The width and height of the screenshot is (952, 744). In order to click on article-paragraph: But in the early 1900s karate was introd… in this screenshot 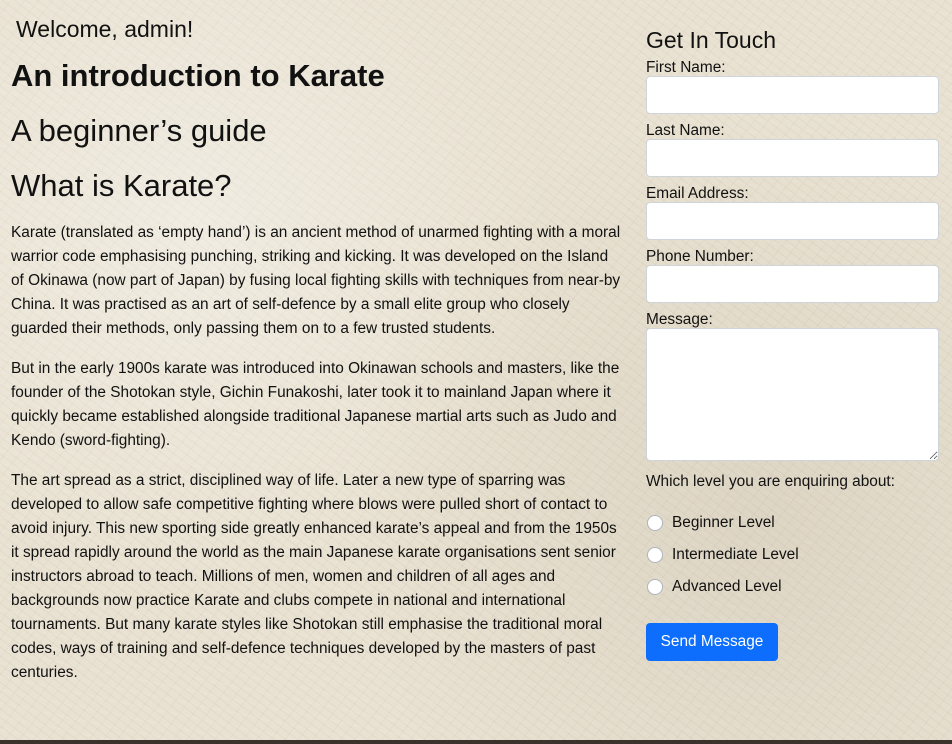, I will do `click(315, 404)`.